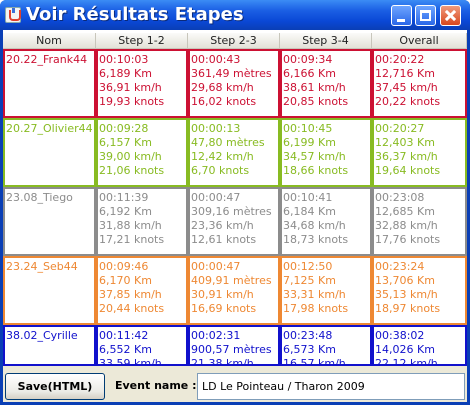  Describe the element at coordinates (125, 73) in the screenshot. I see `distance: 6,189 Km` at that location.